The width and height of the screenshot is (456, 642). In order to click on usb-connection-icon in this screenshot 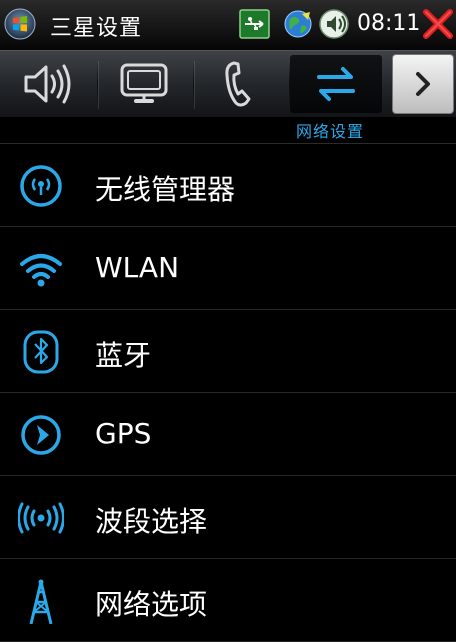, I will do `click(254, 24)`.